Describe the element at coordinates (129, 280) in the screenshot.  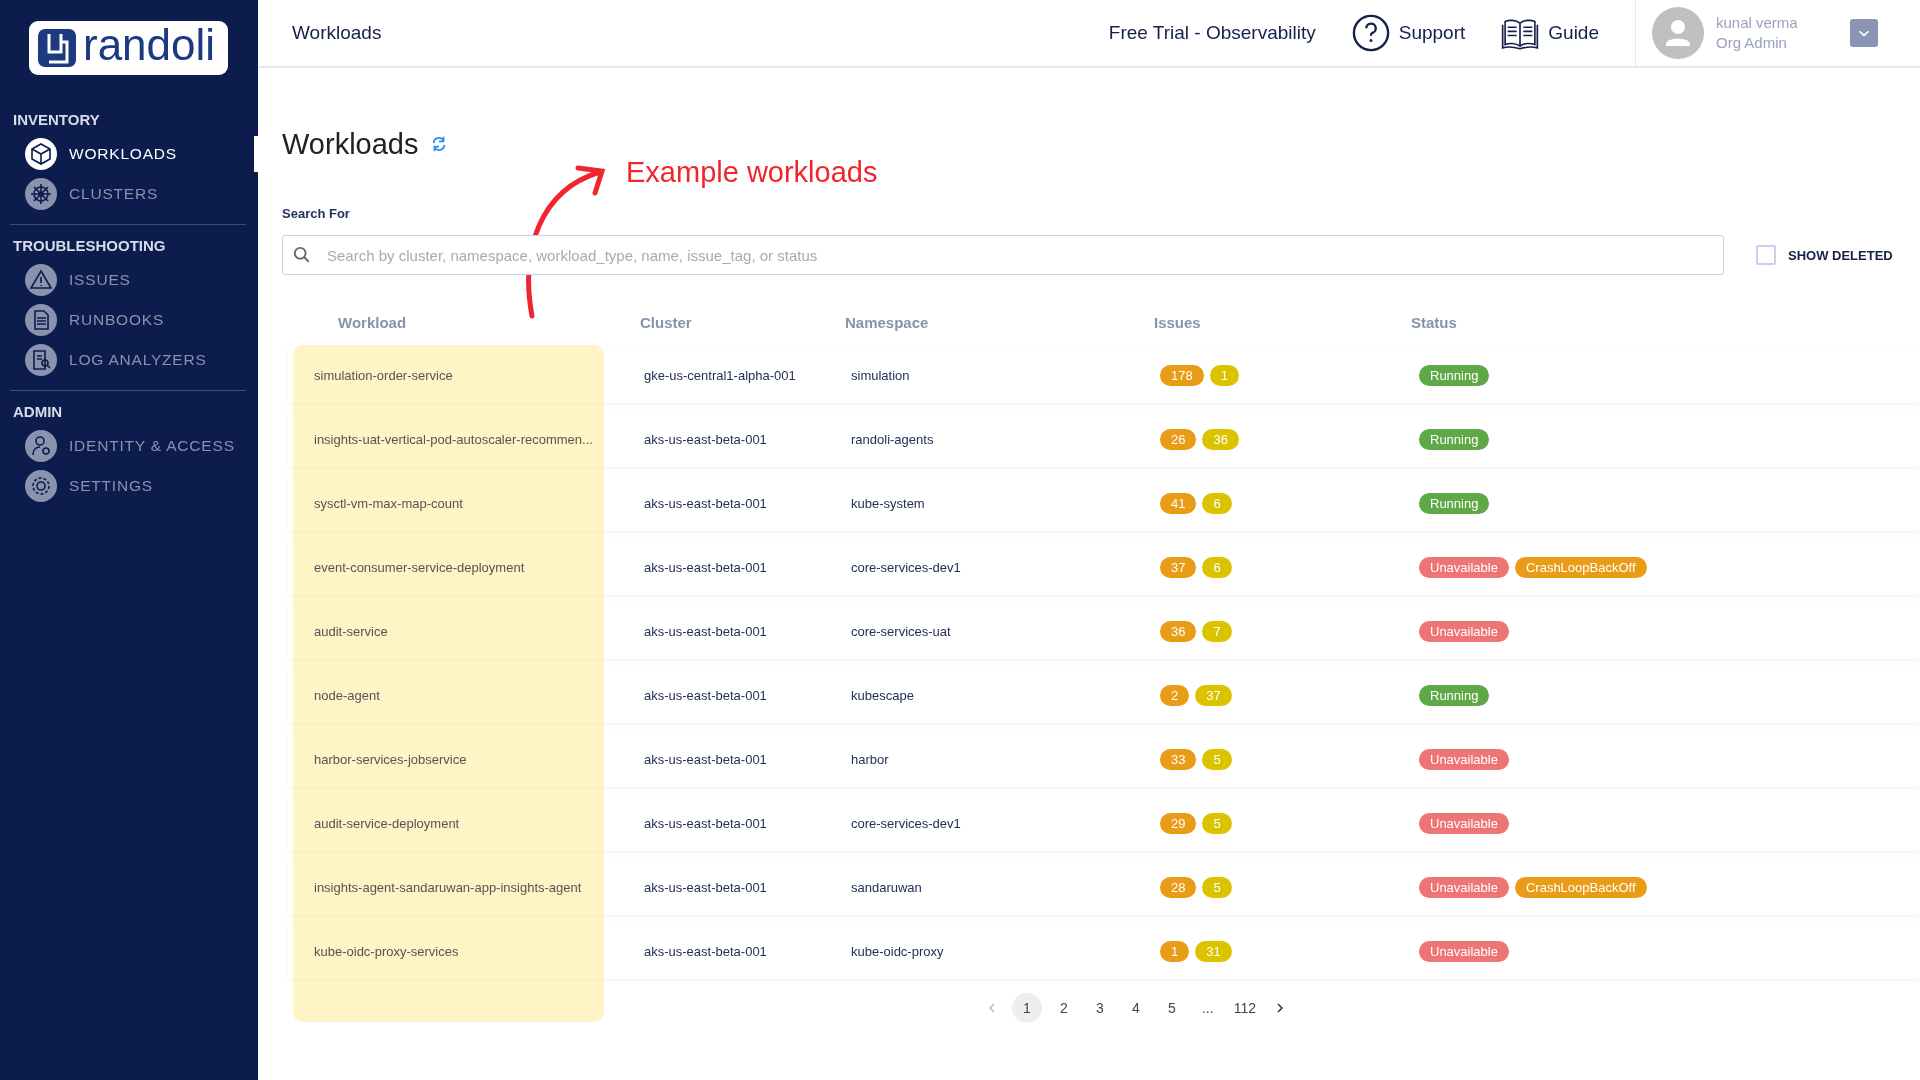
I see `nav-item: ISSUES` at that location.